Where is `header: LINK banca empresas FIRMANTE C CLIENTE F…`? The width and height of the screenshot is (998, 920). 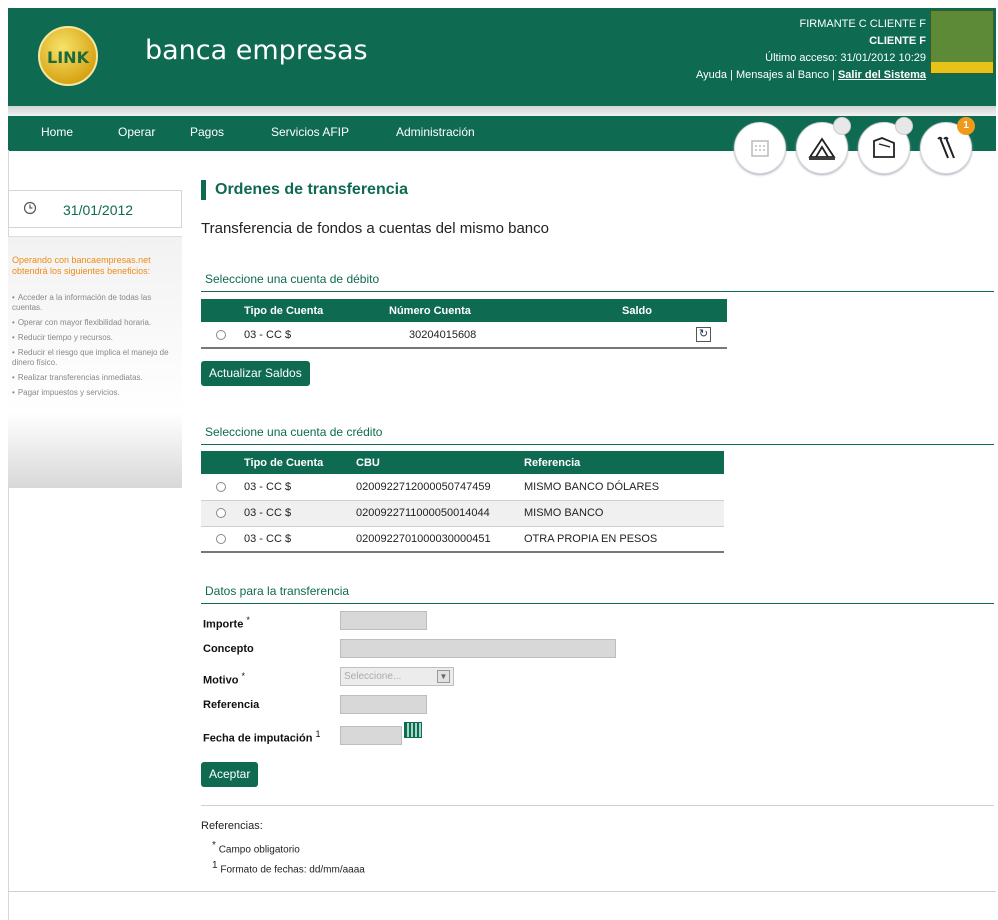 header: LINK banca empresas FIRMANTE C CLIENTE F… is located at coordinates (502, 57).